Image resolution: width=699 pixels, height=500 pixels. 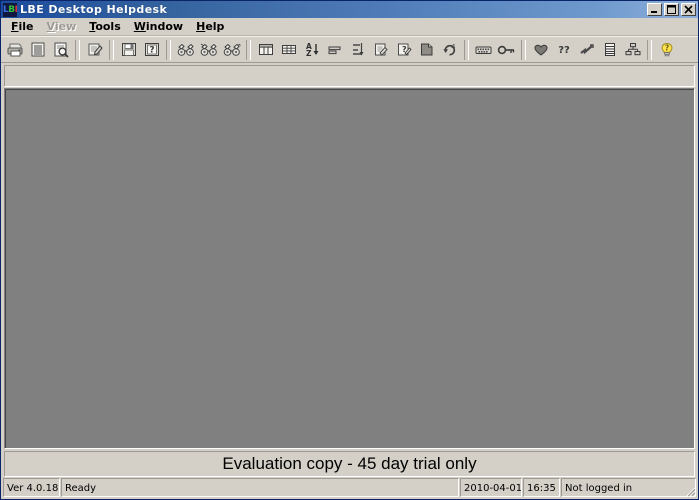 I want to click on filter-button, so click(x=334, y=50).